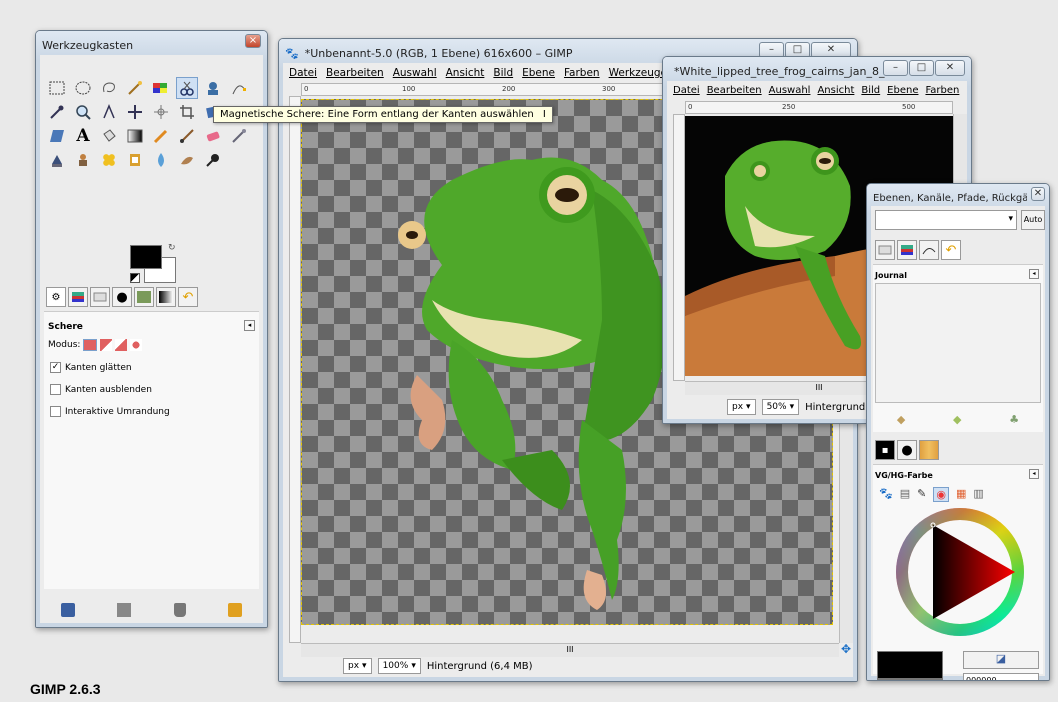 Image resolution: width=1058 pixels, height=702 pixels. I want to click on fg-color-preview, so click(910, 665).